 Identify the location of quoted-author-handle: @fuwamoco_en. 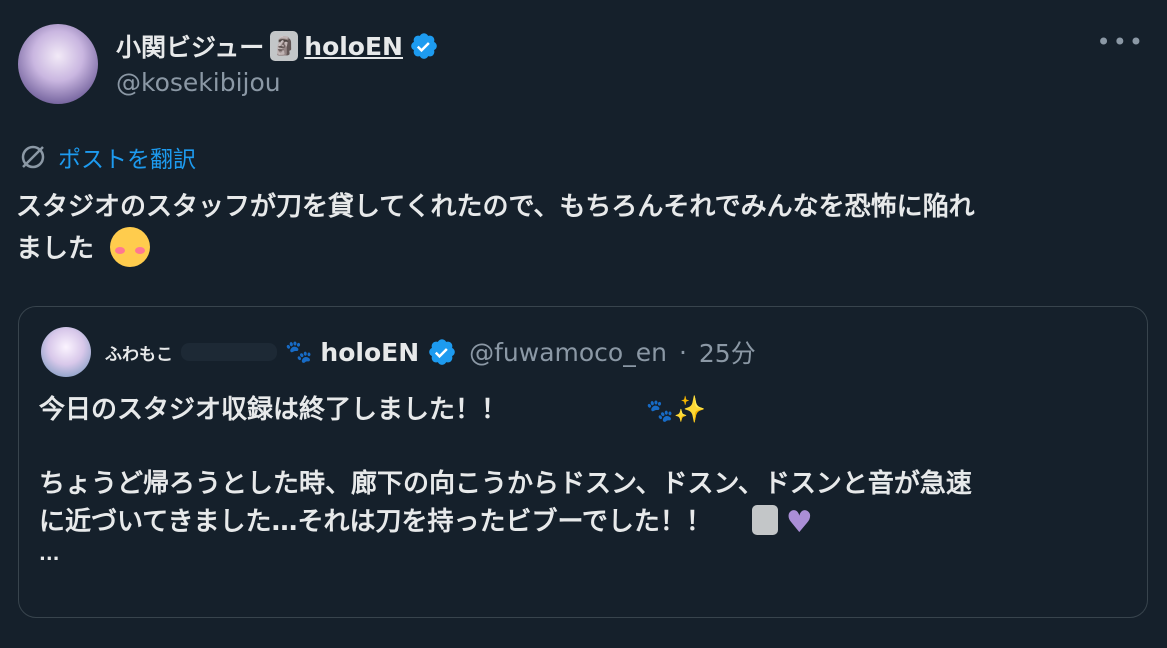
(568, 352).